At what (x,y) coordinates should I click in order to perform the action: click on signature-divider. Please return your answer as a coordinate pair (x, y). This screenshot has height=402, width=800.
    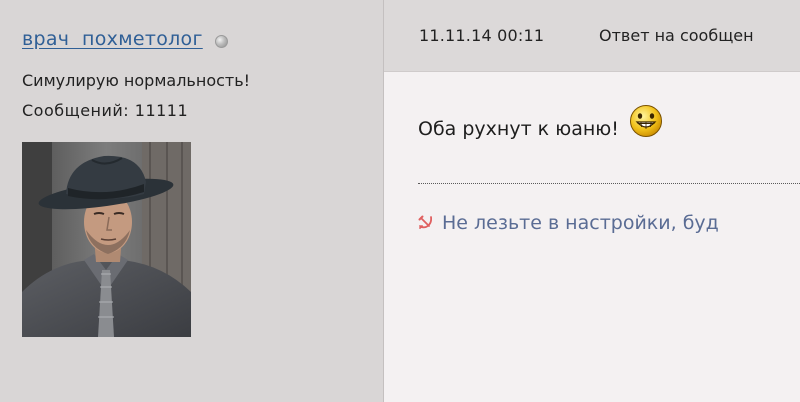
    Looking at the image, I should click on (609, 183).